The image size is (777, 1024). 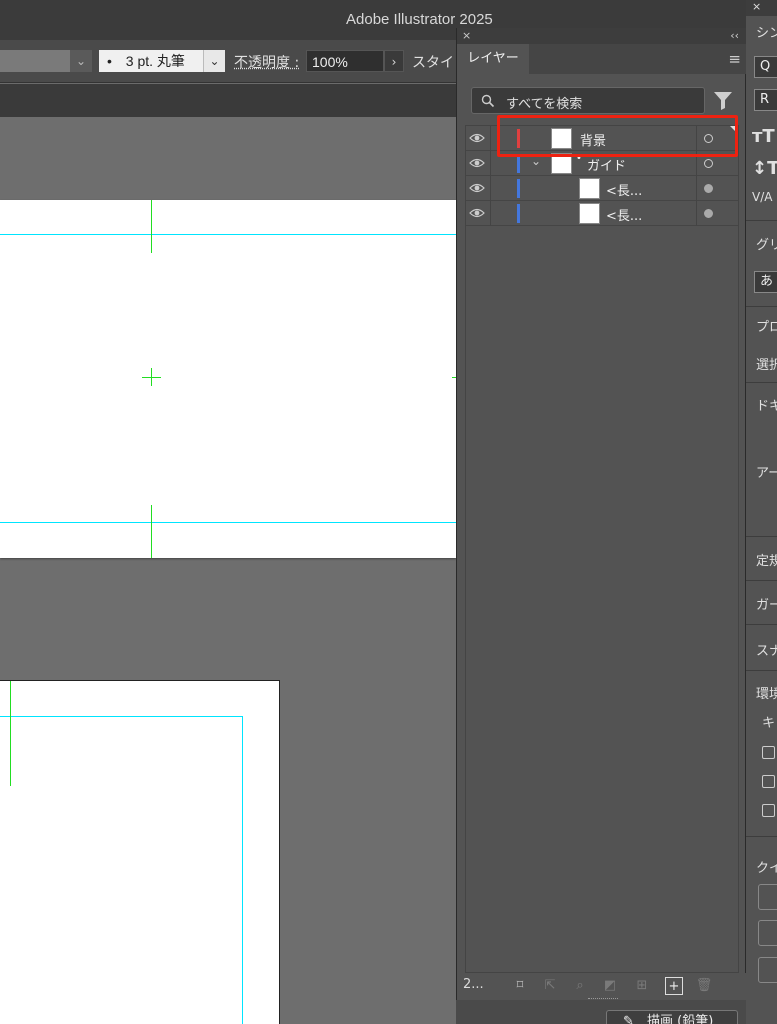 I want to click on trash-icon: 🗑, so click(x=704, y=985).